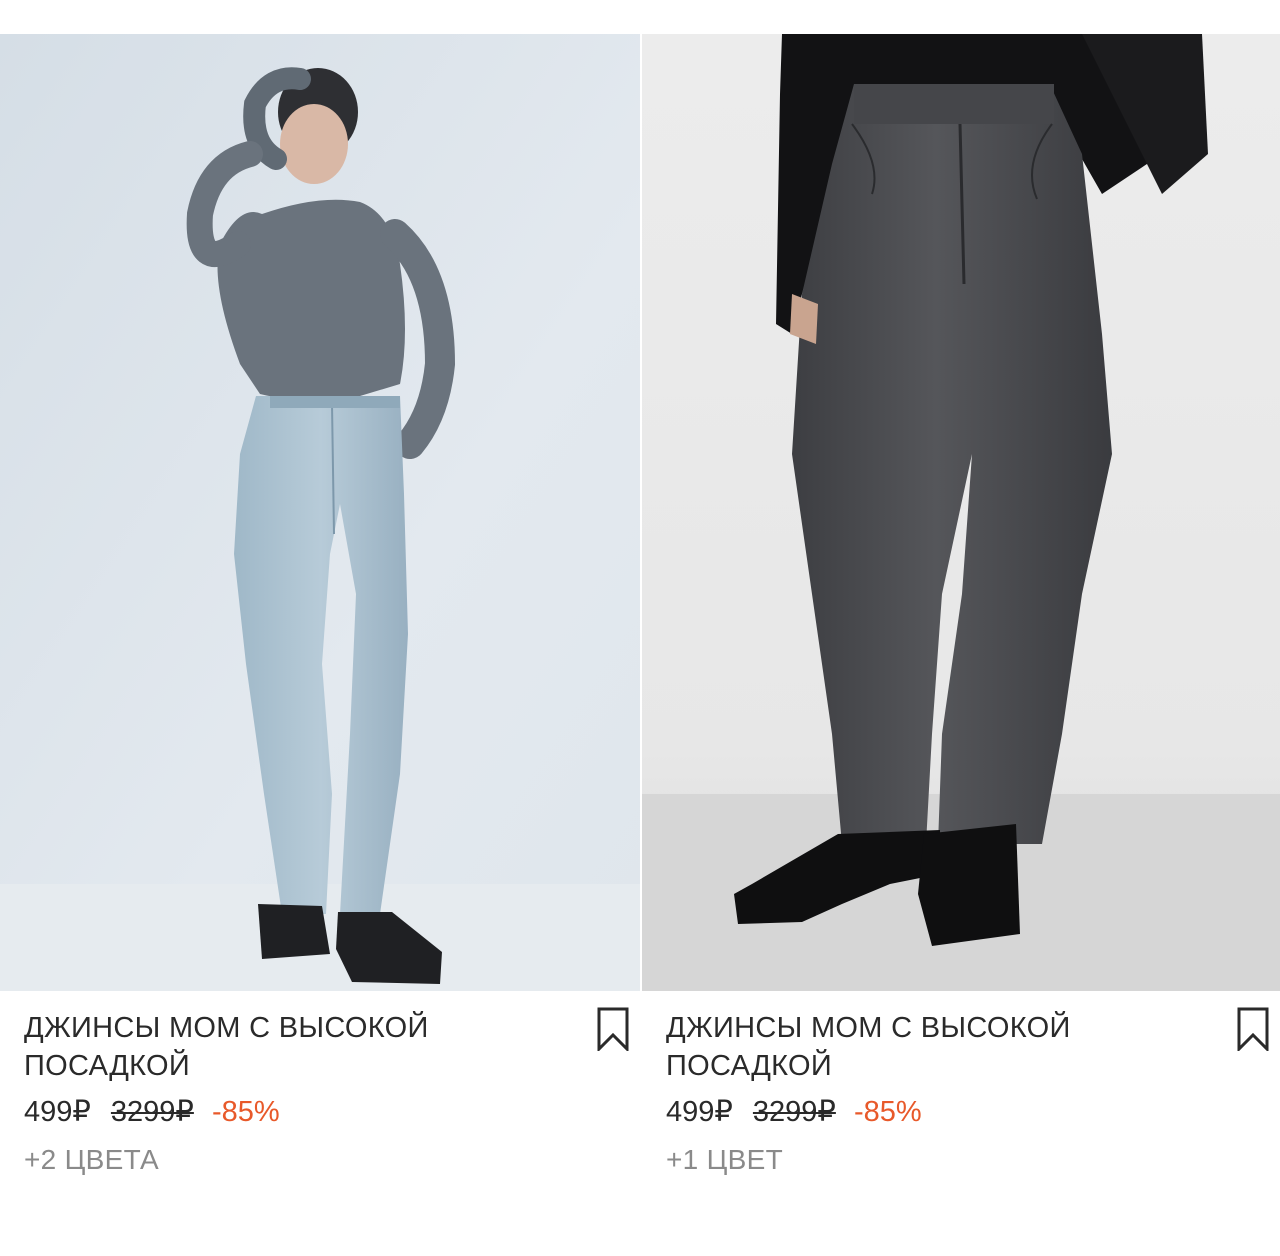 This screenshot has height=1256, width=1280. What do you see at coordinates (933, 1160) in the screenshot?
I see `colors-note: +1 ЦВЕТ` at bounding box center [933, 1160].